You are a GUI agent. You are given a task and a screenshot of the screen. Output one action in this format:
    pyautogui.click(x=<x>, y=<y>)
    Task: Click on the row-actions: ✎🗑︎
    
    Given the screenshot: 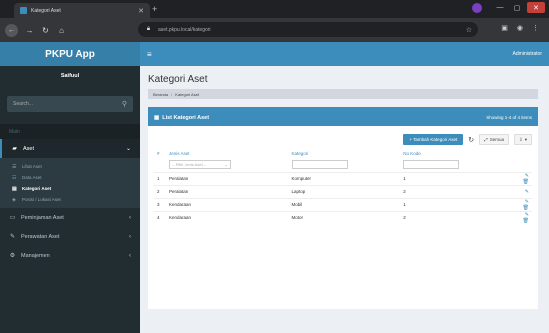 What is the action you would take?
    pyautogui.click(x=522, y=217)
    